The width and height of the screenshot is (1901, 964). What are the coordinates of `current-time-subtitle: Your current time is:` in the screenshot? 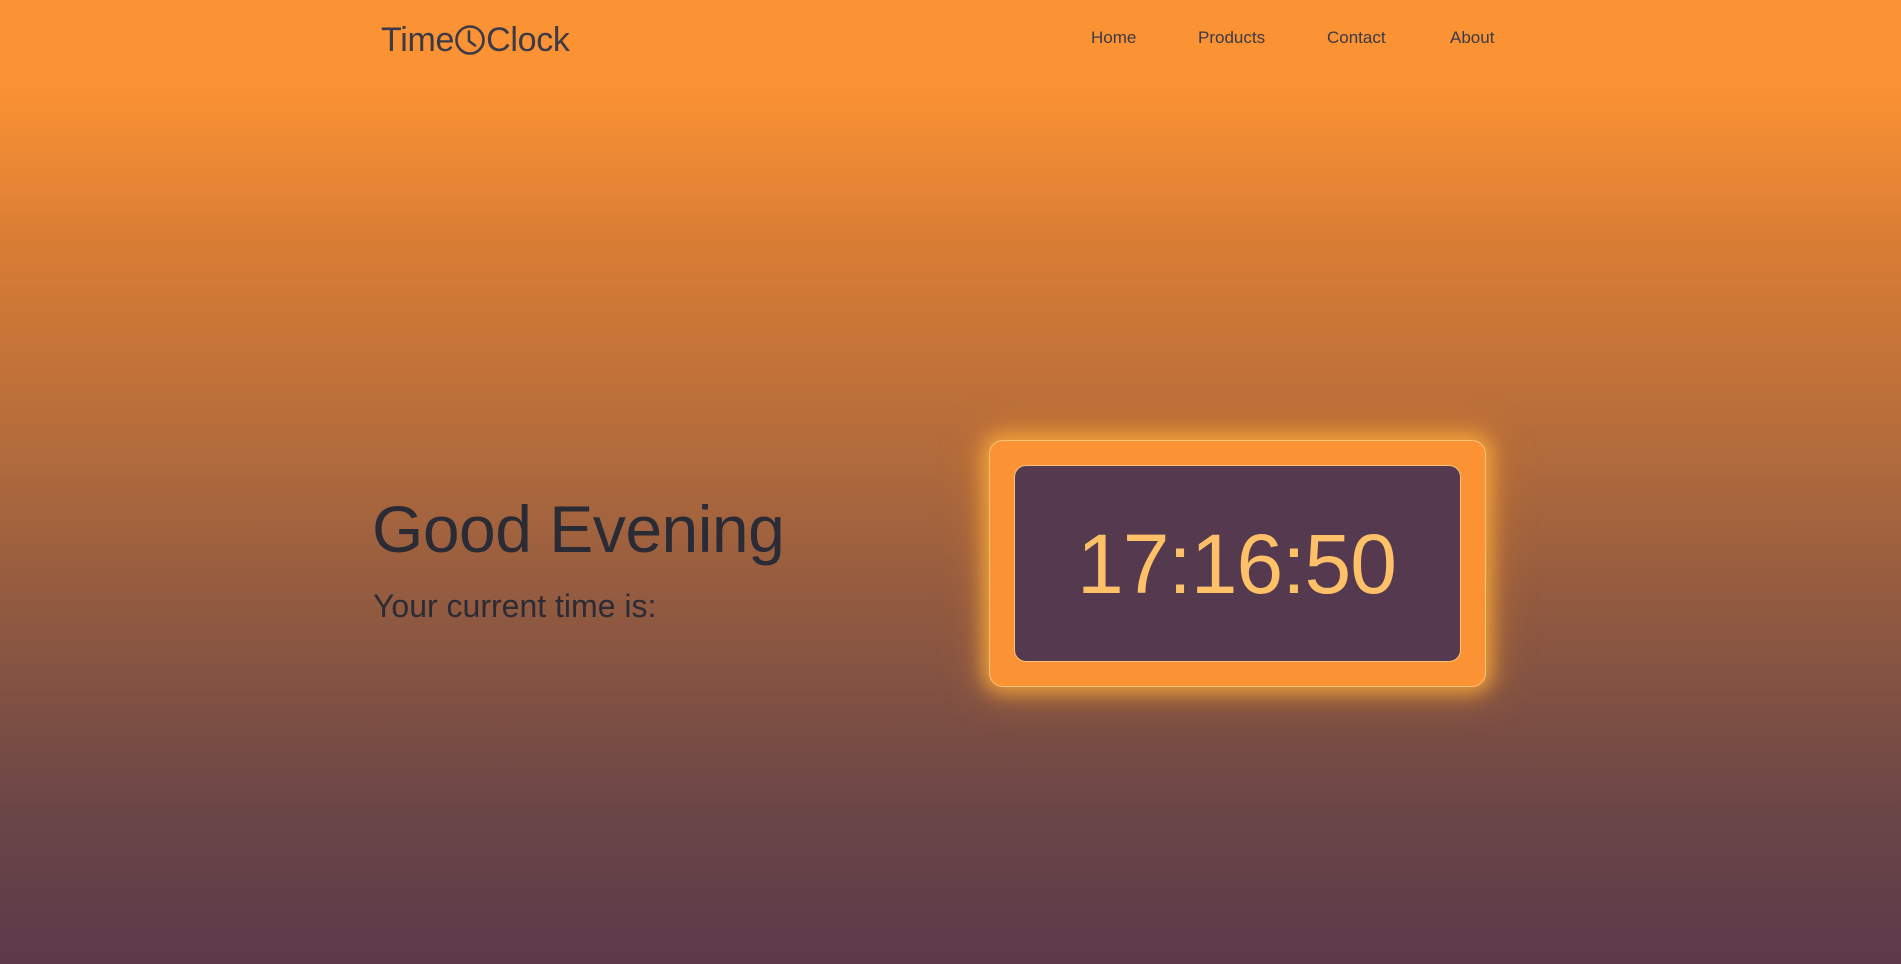 It's located at (515, 606).